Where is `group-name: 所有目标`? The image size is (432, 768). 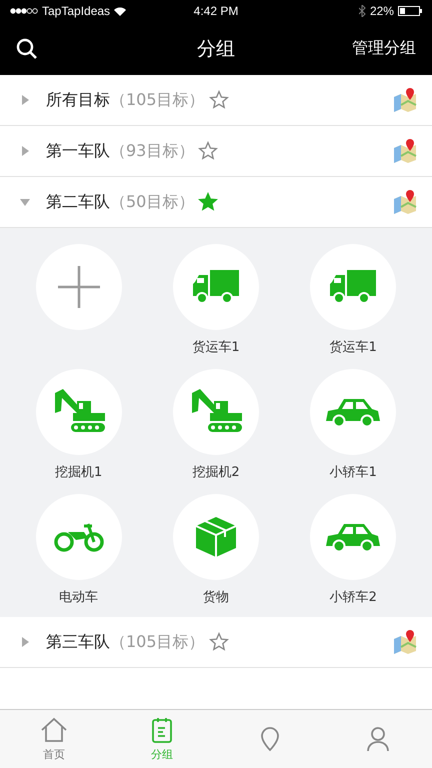
group-name: 所有目标 is located at coordinates (78, 100).